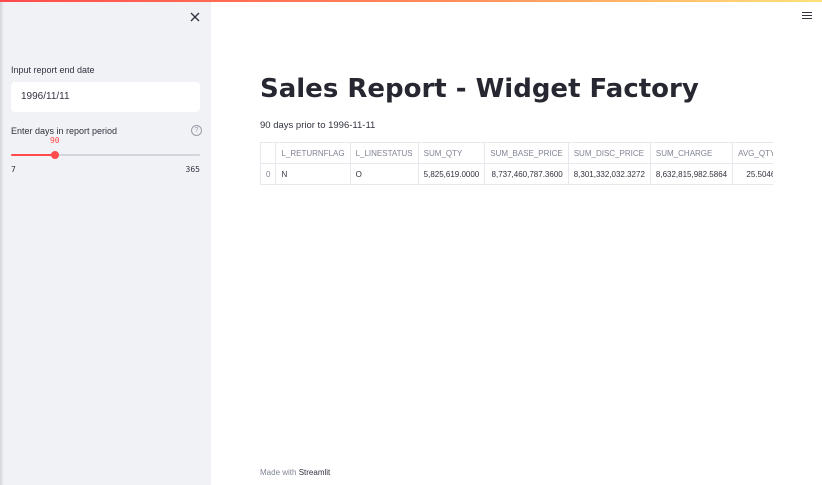 Image resolution: width=822 pixels, height=485 pixels. I want to click on slider-current-value: 90, so click(54, 140).